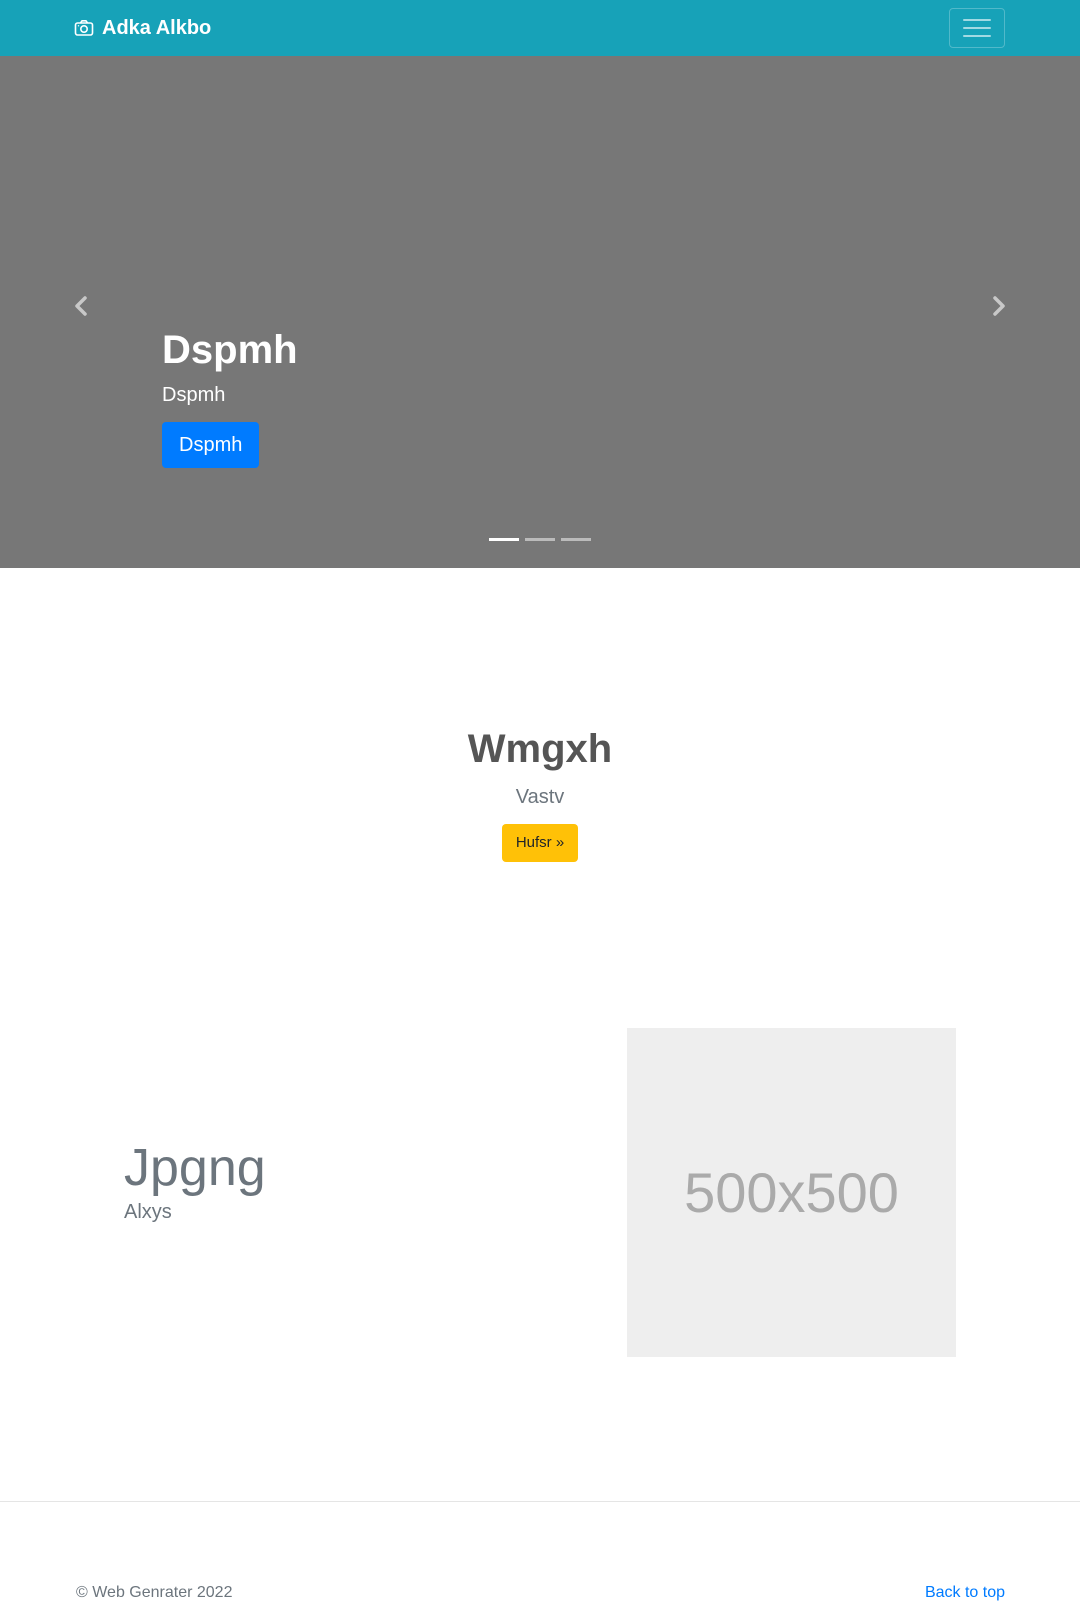 The width and height of the screenshot is (1080, 1606). I want to click on placeholder-label: 500x500, so click(791, 1192).